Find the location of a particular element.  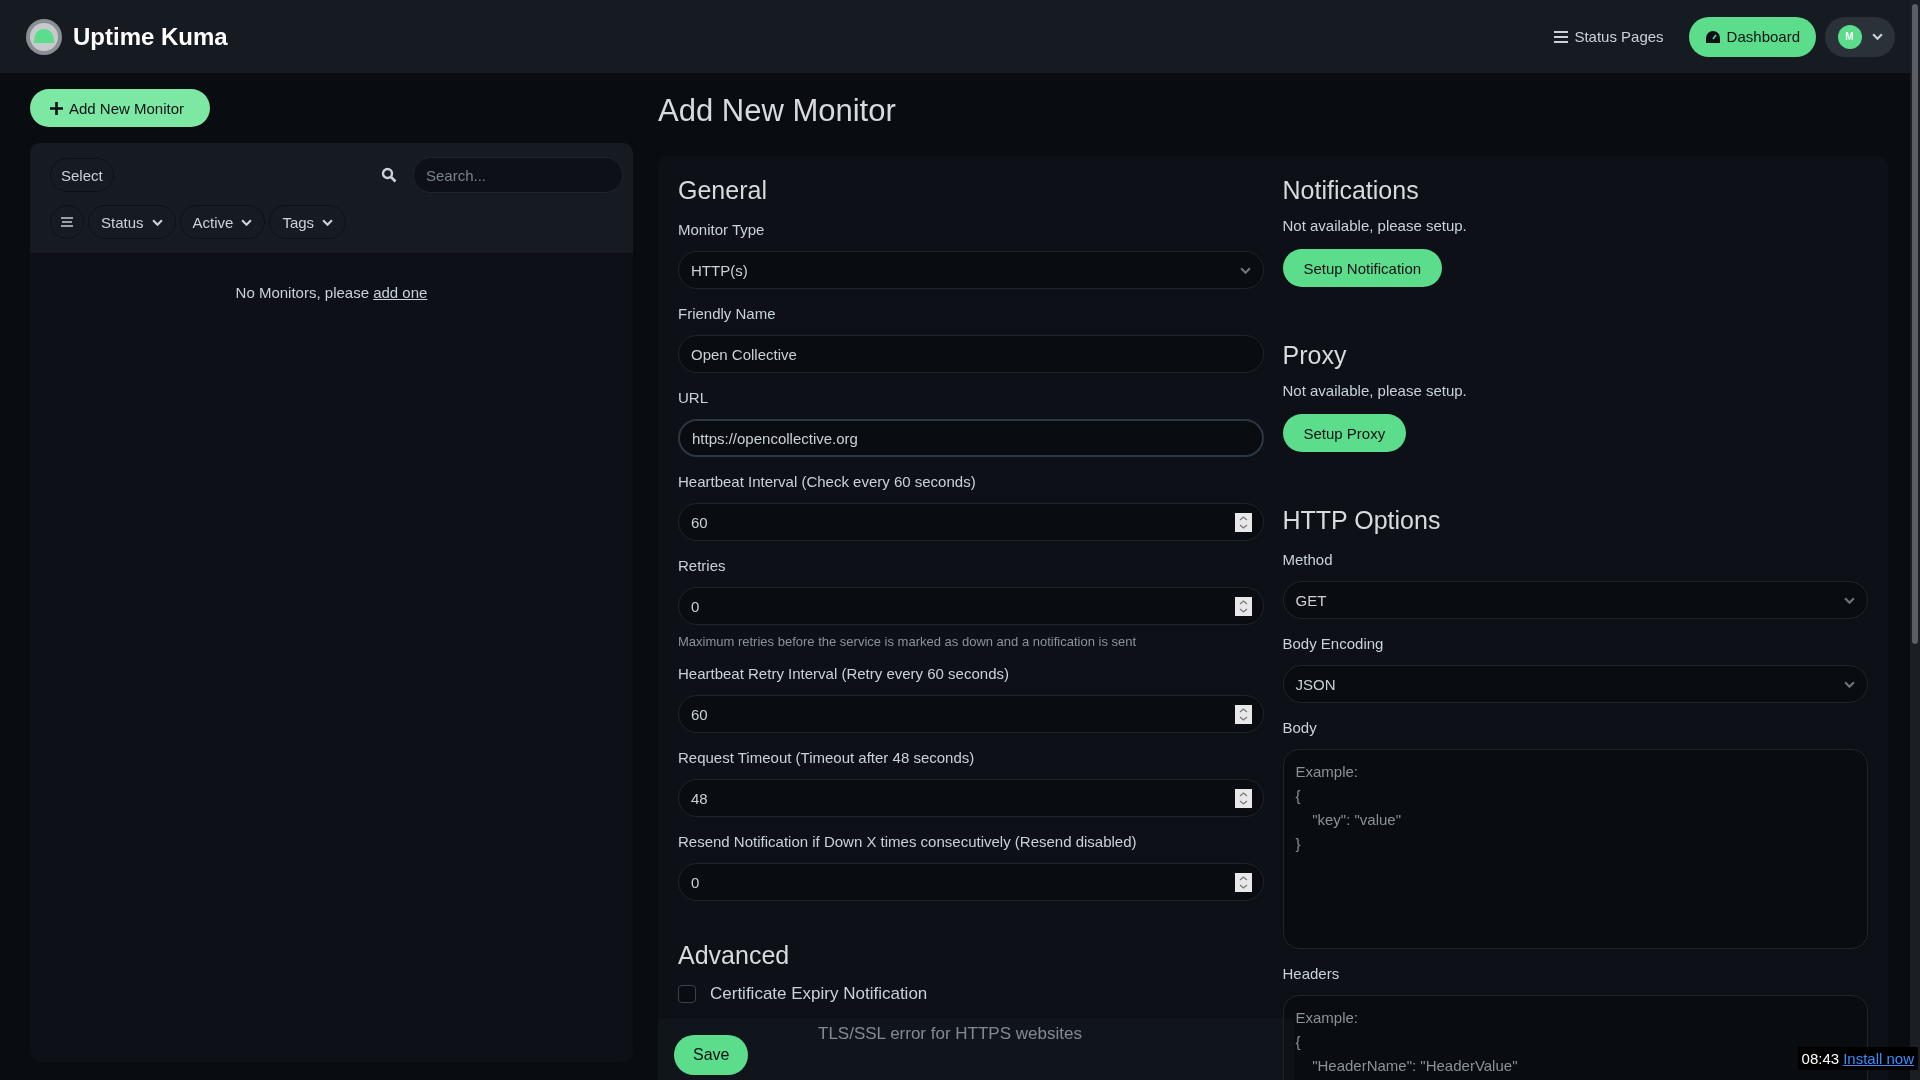

section-heading: Notifications is located at coordinates (1351, 190).